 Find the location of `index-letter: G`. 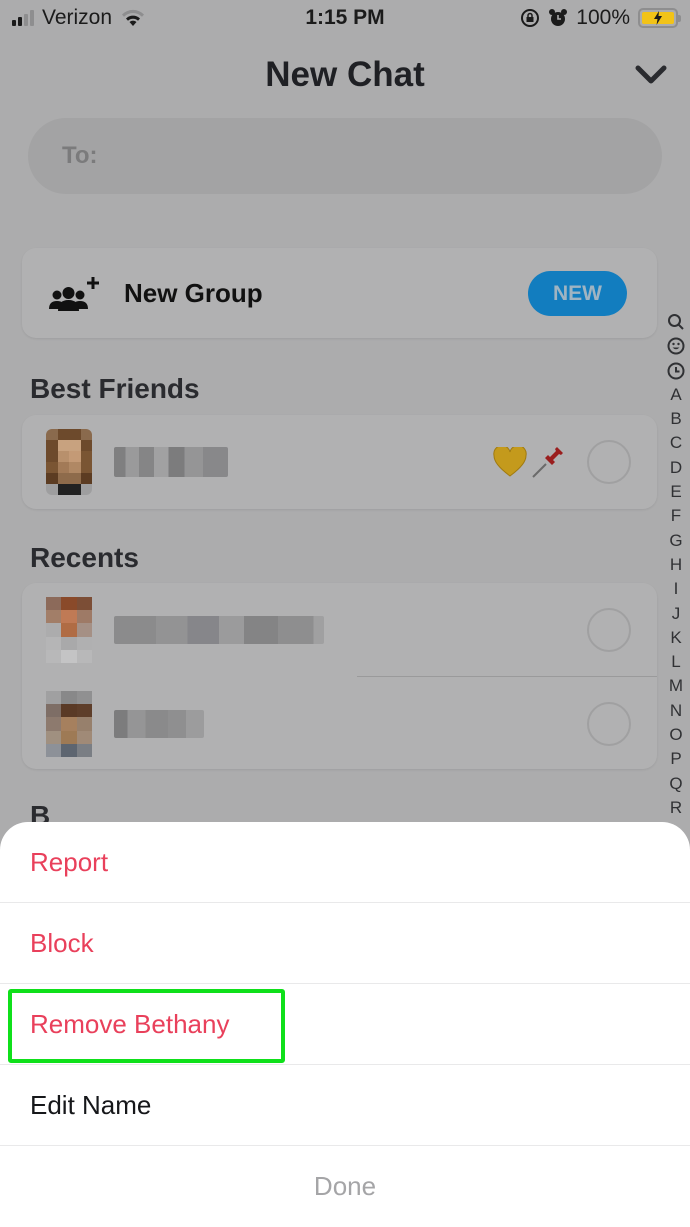

index-letter: G is located at coordinates (675, 541).